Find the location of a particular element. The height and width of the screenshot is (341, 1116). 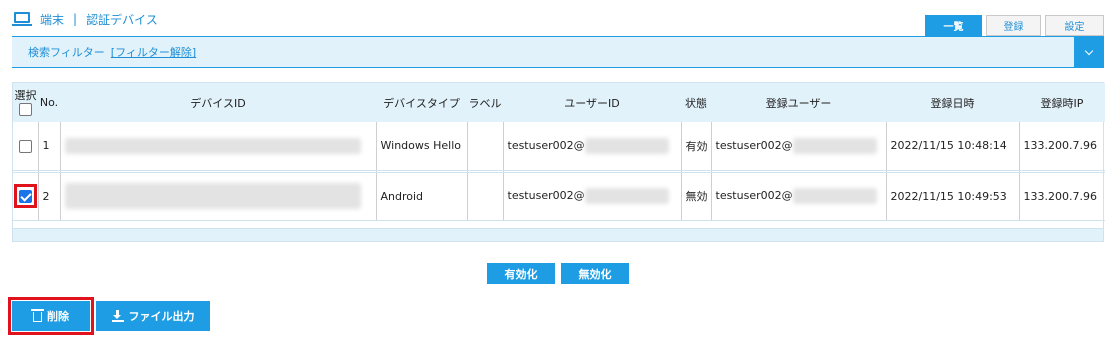

disable-button: 無効化 is located at coordinates (595, 273).